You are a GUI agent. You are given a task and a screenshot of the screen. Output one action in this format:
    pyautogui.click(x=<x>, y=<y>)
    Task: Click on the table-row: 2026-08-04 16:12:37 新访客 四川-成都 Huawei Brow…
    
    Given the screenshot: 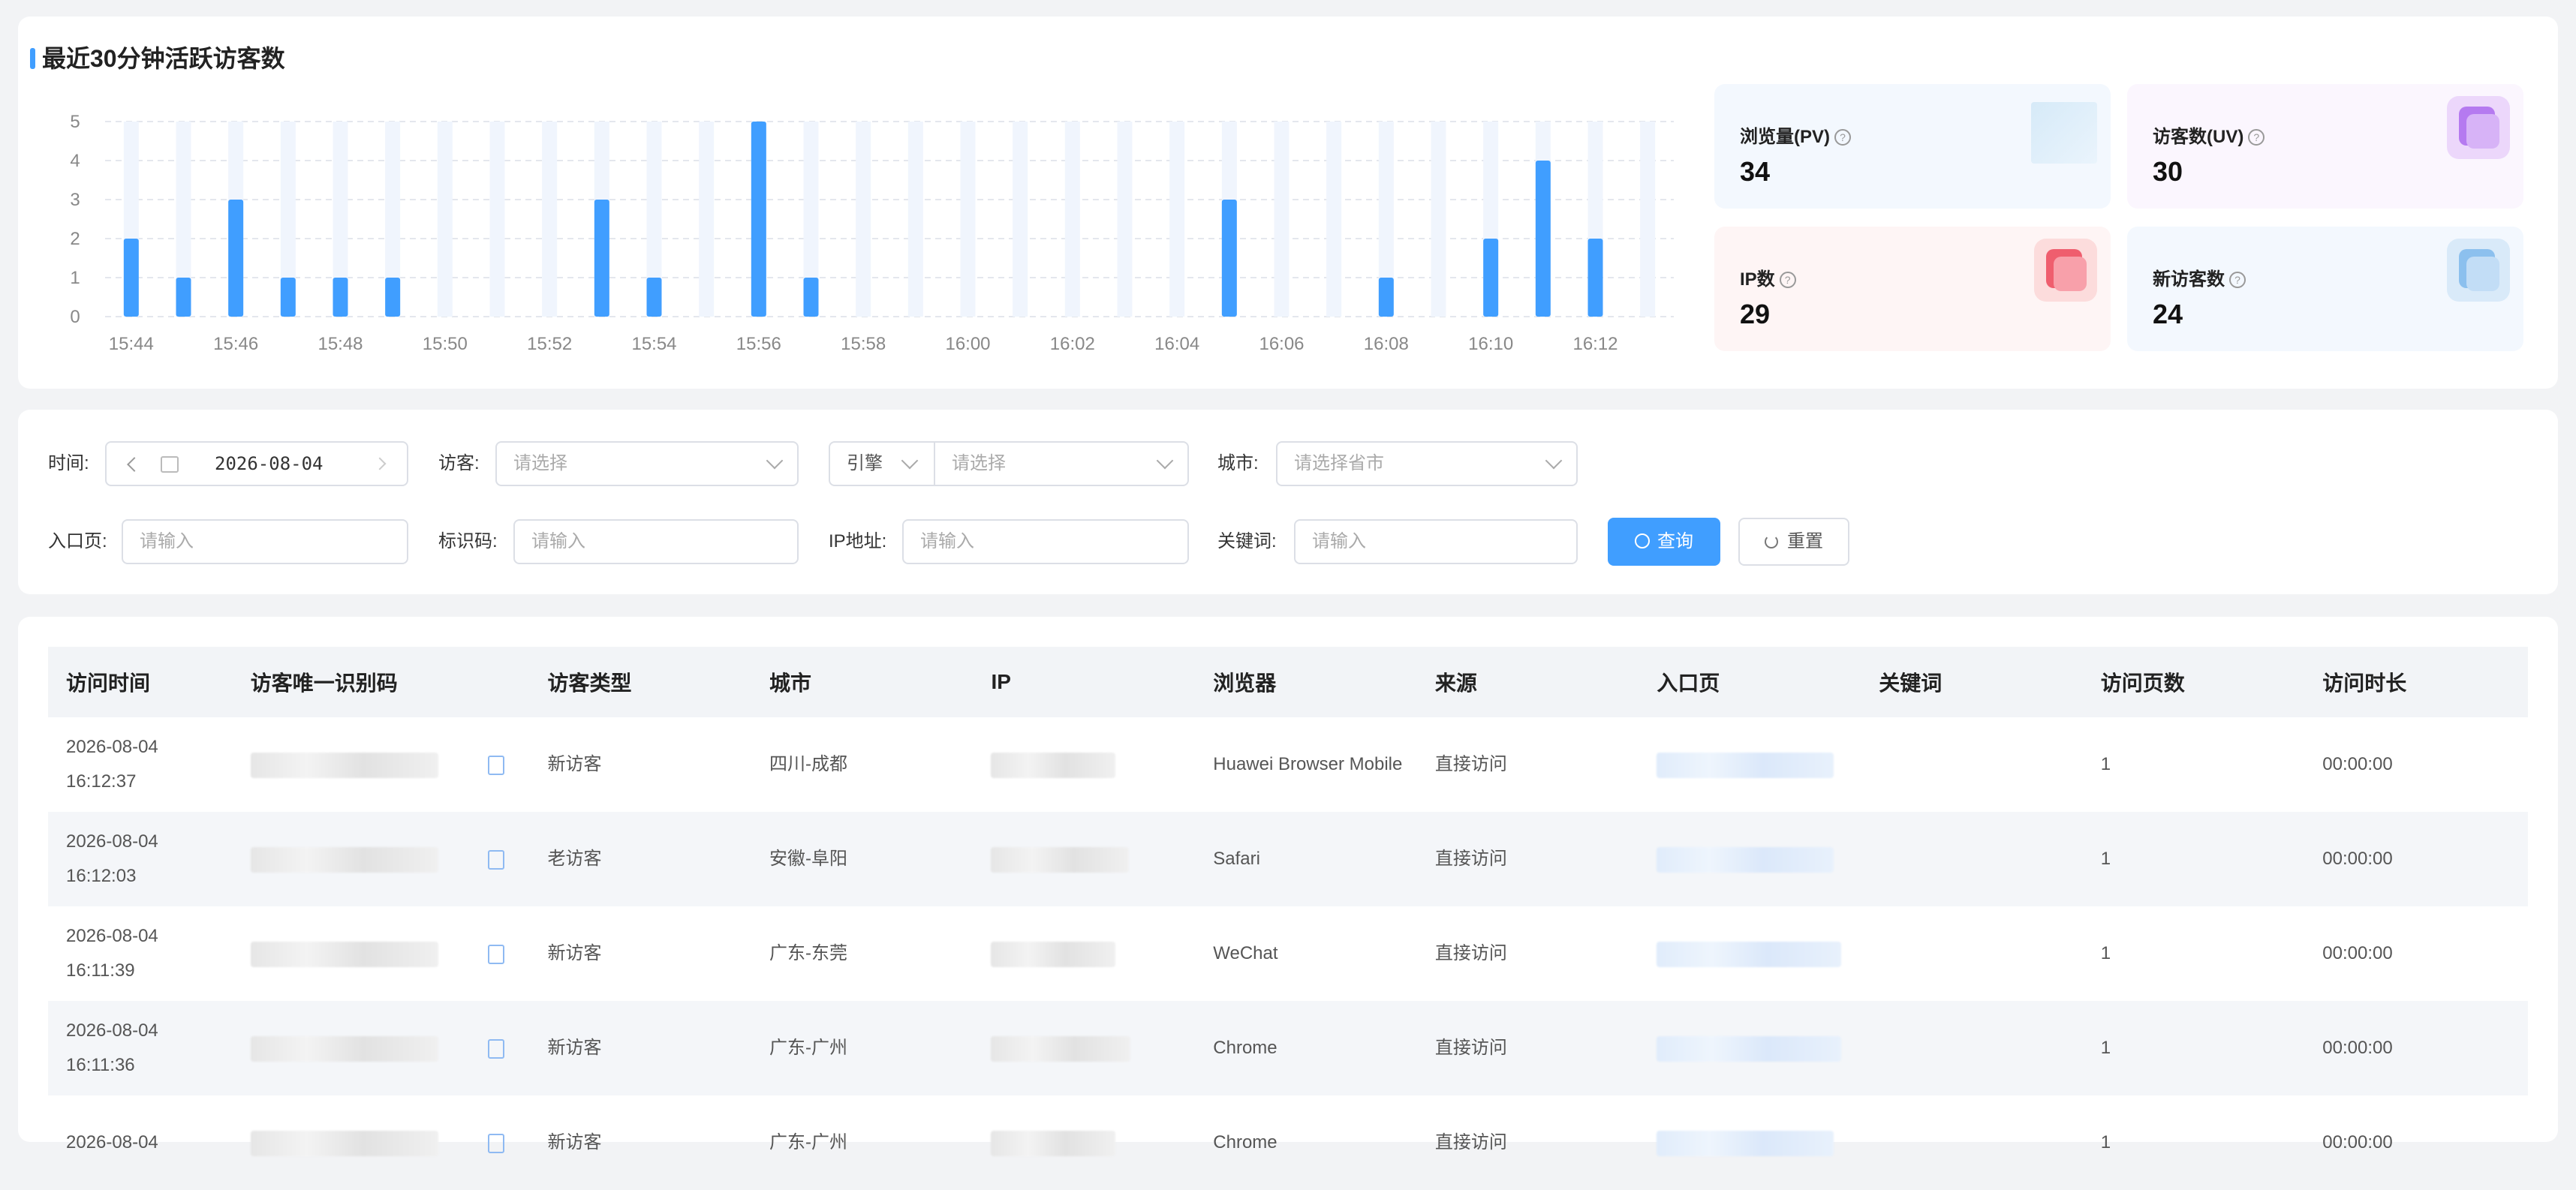 What is the action you would take?
    pyautogui.click(x=1288, y=764)
    